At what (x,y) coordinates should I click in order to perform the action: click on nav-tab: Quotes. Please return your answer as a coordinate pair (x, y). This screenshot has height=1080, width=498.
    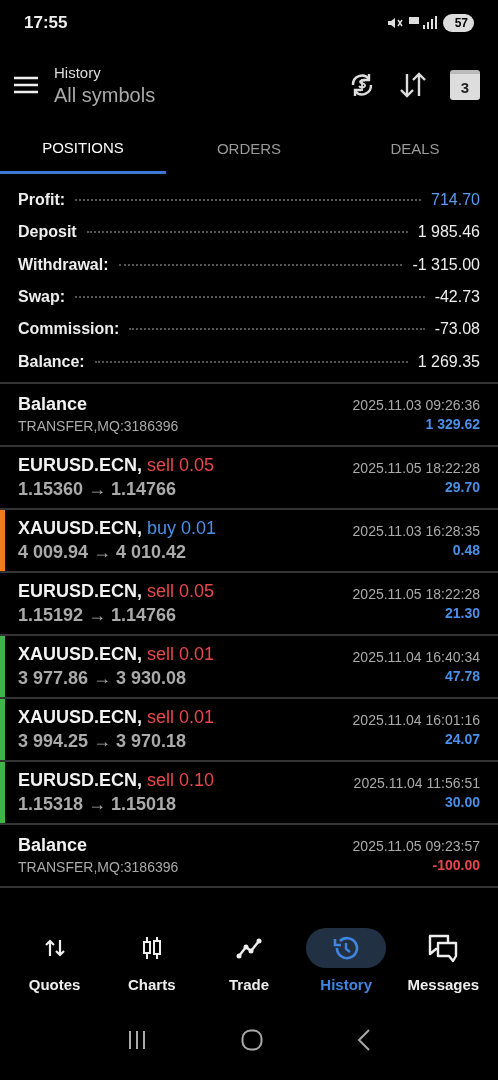
    Looking at the image, I should click on (54, 963).